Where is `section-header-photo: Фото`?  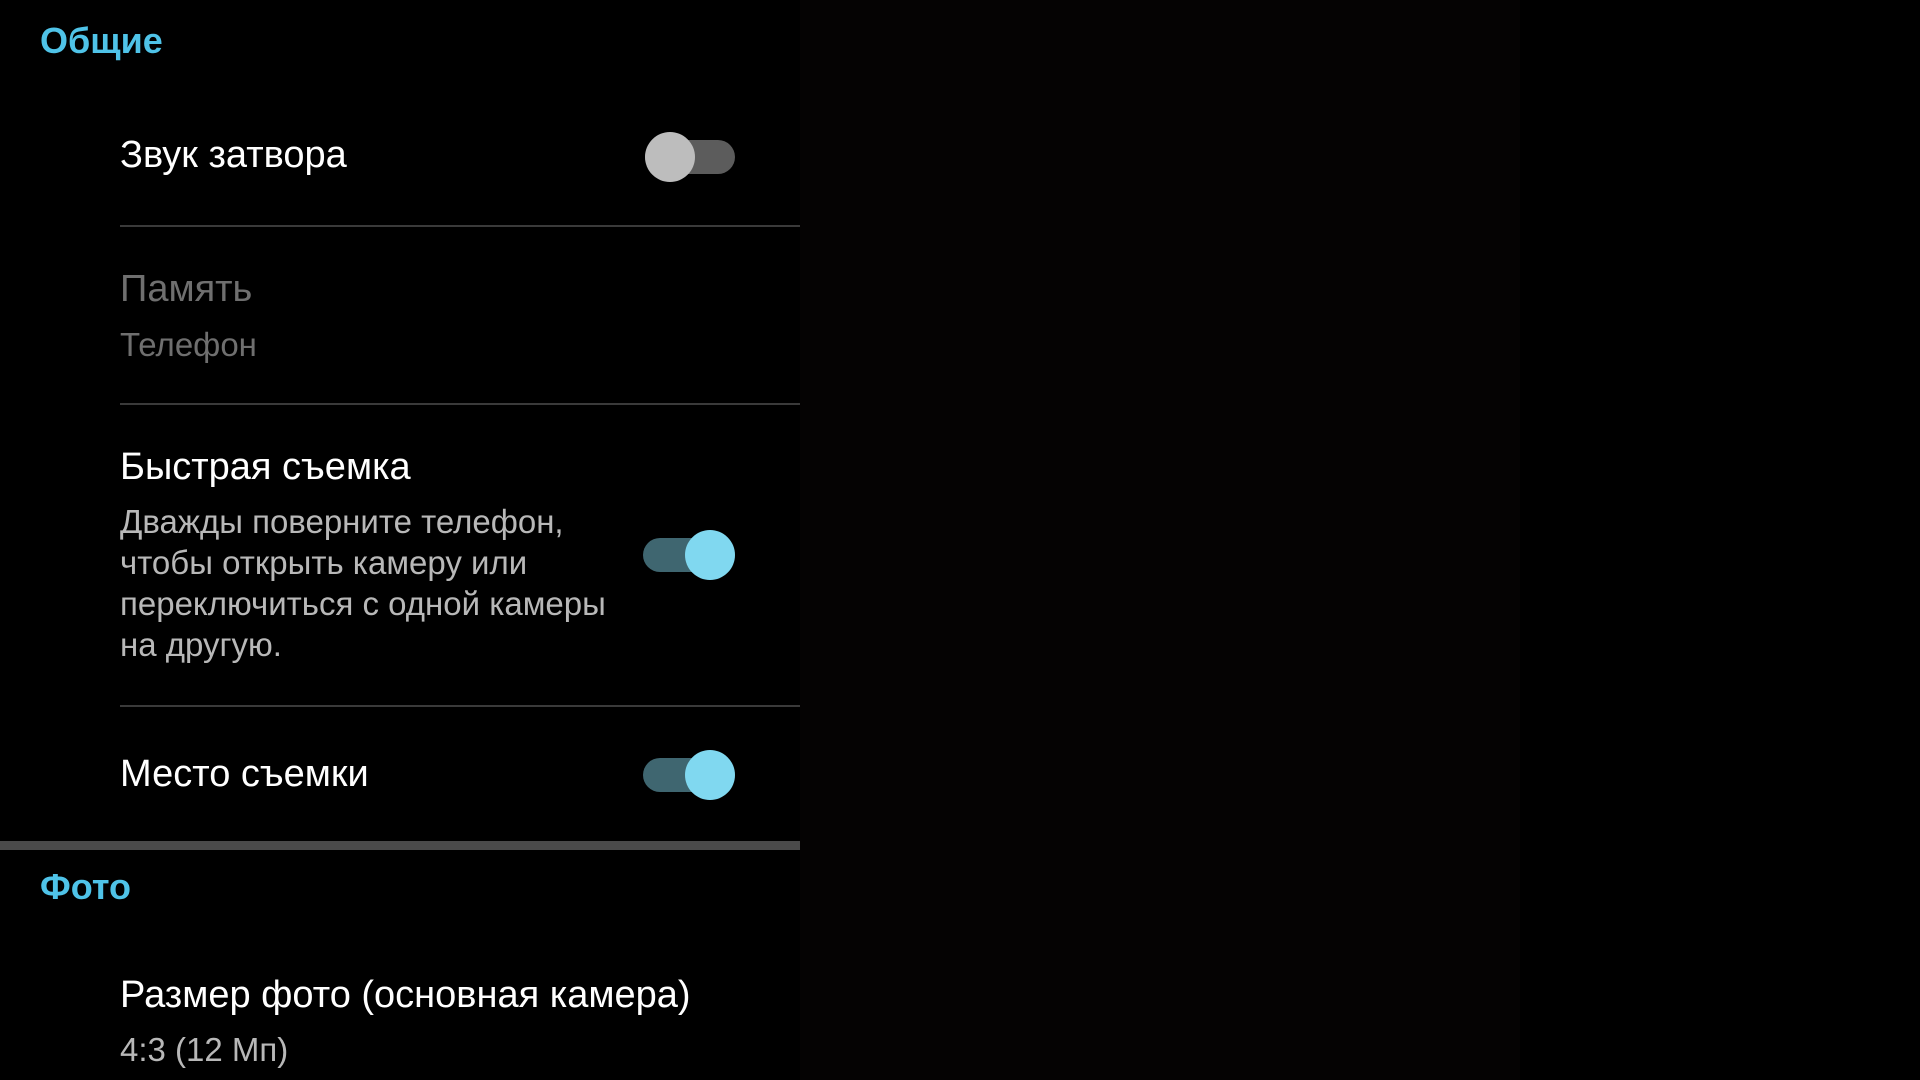
section-header-photo: Фото is located at coordinates (85, 886).